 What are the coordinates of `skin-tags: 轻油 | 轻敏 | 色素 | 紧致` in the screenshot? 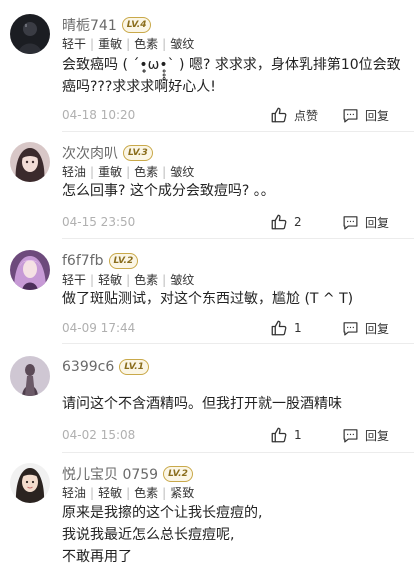 It's located at (128, 493).